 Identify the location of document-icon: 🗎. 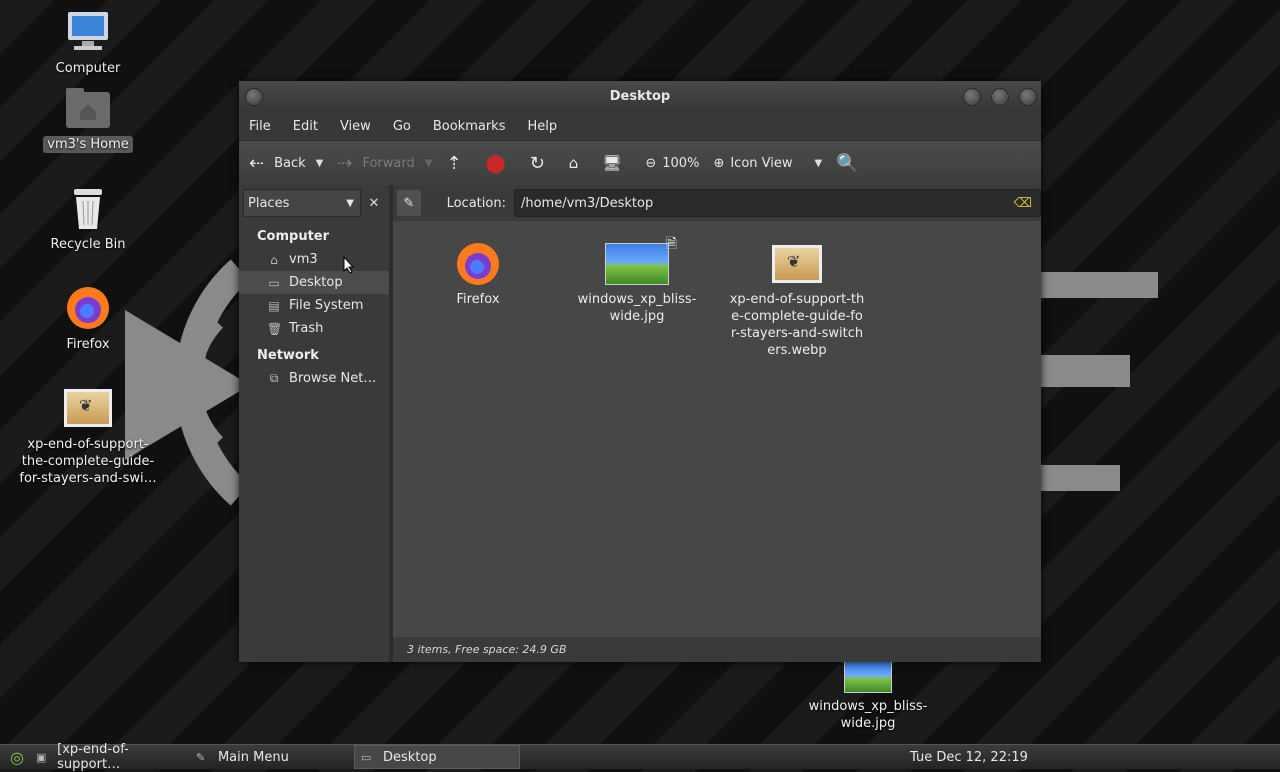
(671, 244).